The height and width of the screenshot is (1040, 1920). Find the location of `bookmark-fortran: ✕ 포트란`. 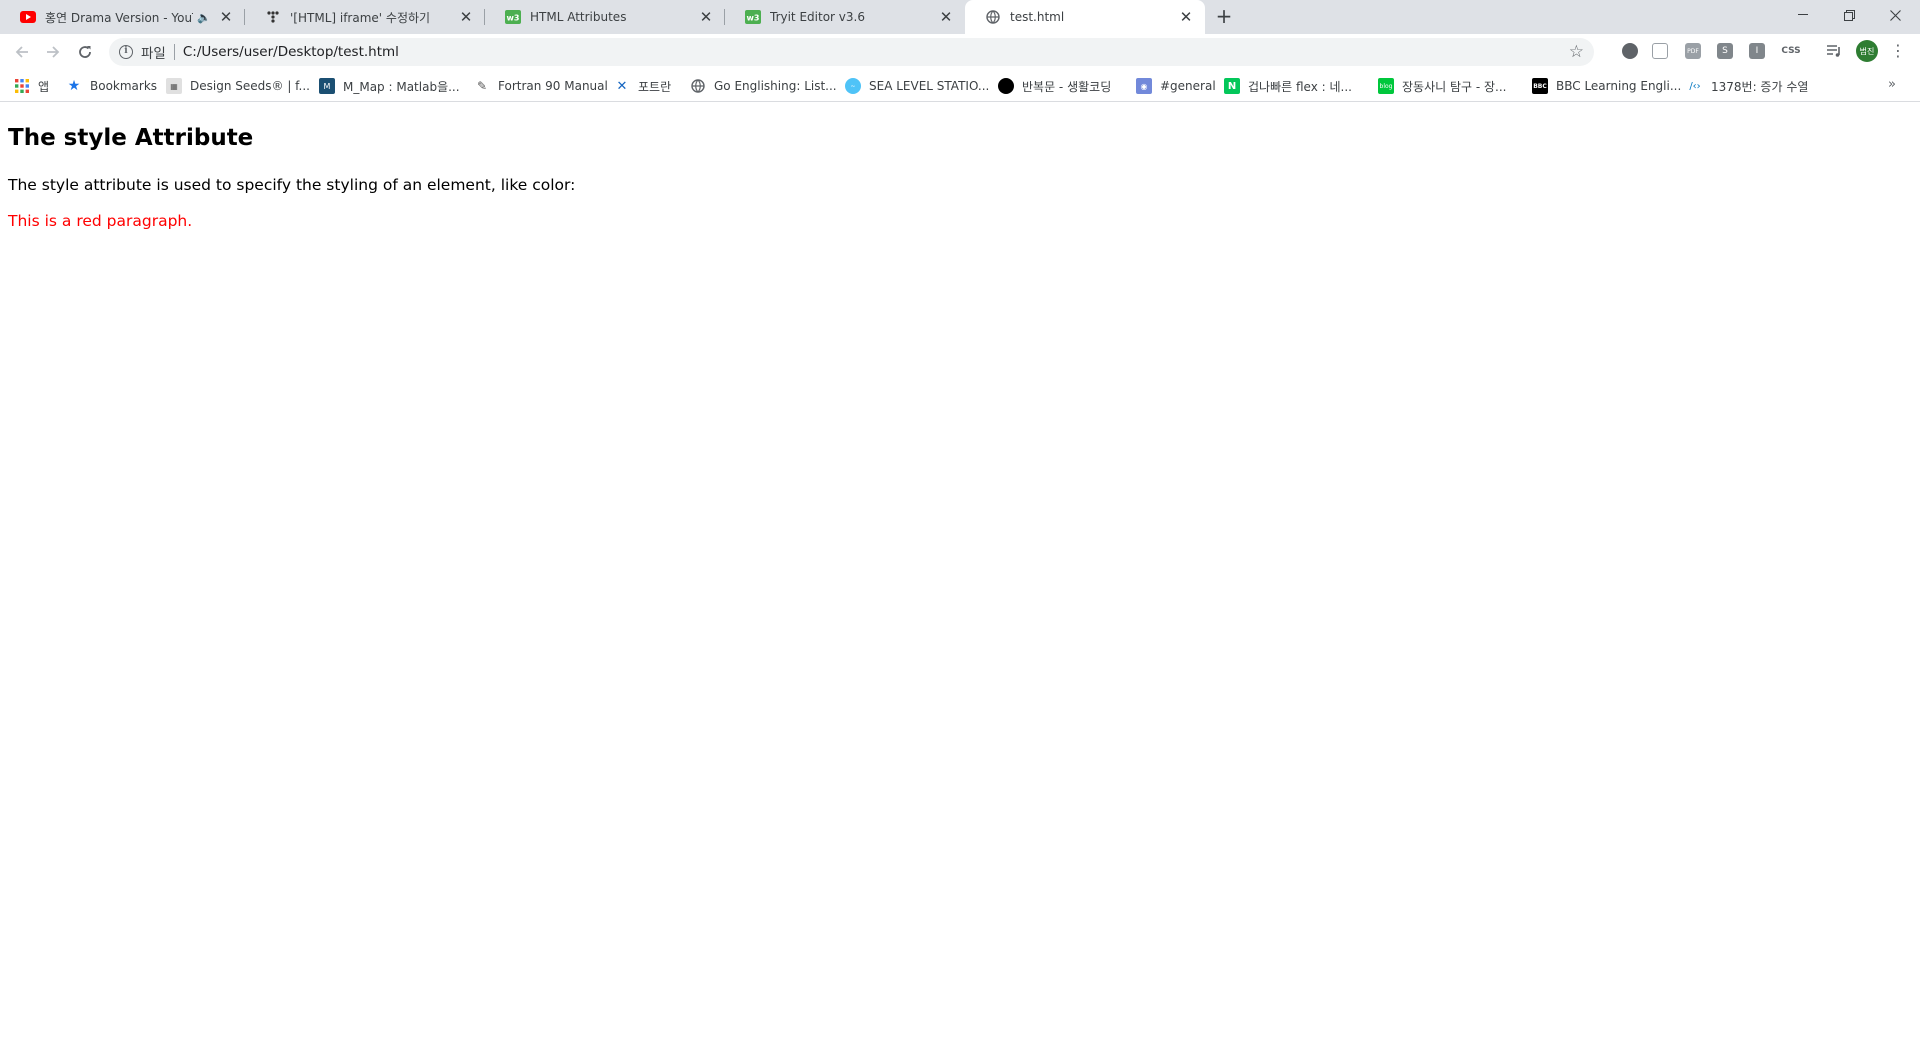

bookmark-fortran: ✕ 포트란 is located at coordinates (643, 86).